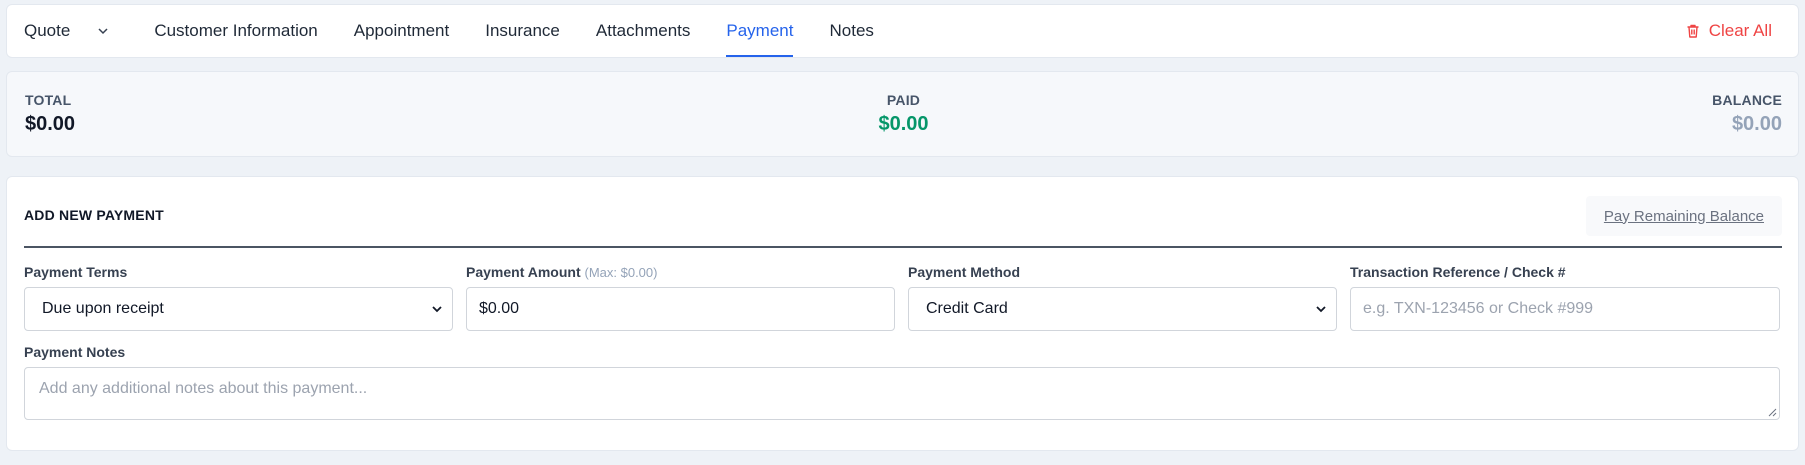 The width and height of the screenshot is (1805, 465). Describe the element at coordinates (903, 100) in the screenshot. I see `paid-label: PAID` at that location.